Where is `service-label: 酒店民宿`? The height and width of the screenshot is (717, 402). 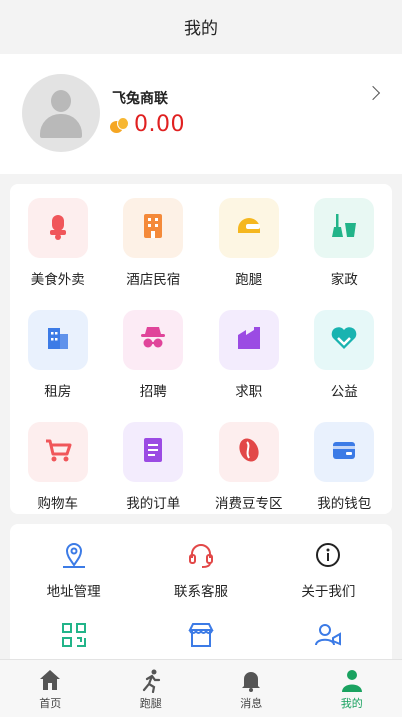
service-label: 酒店民宿 is located at coordinates (153, 280).